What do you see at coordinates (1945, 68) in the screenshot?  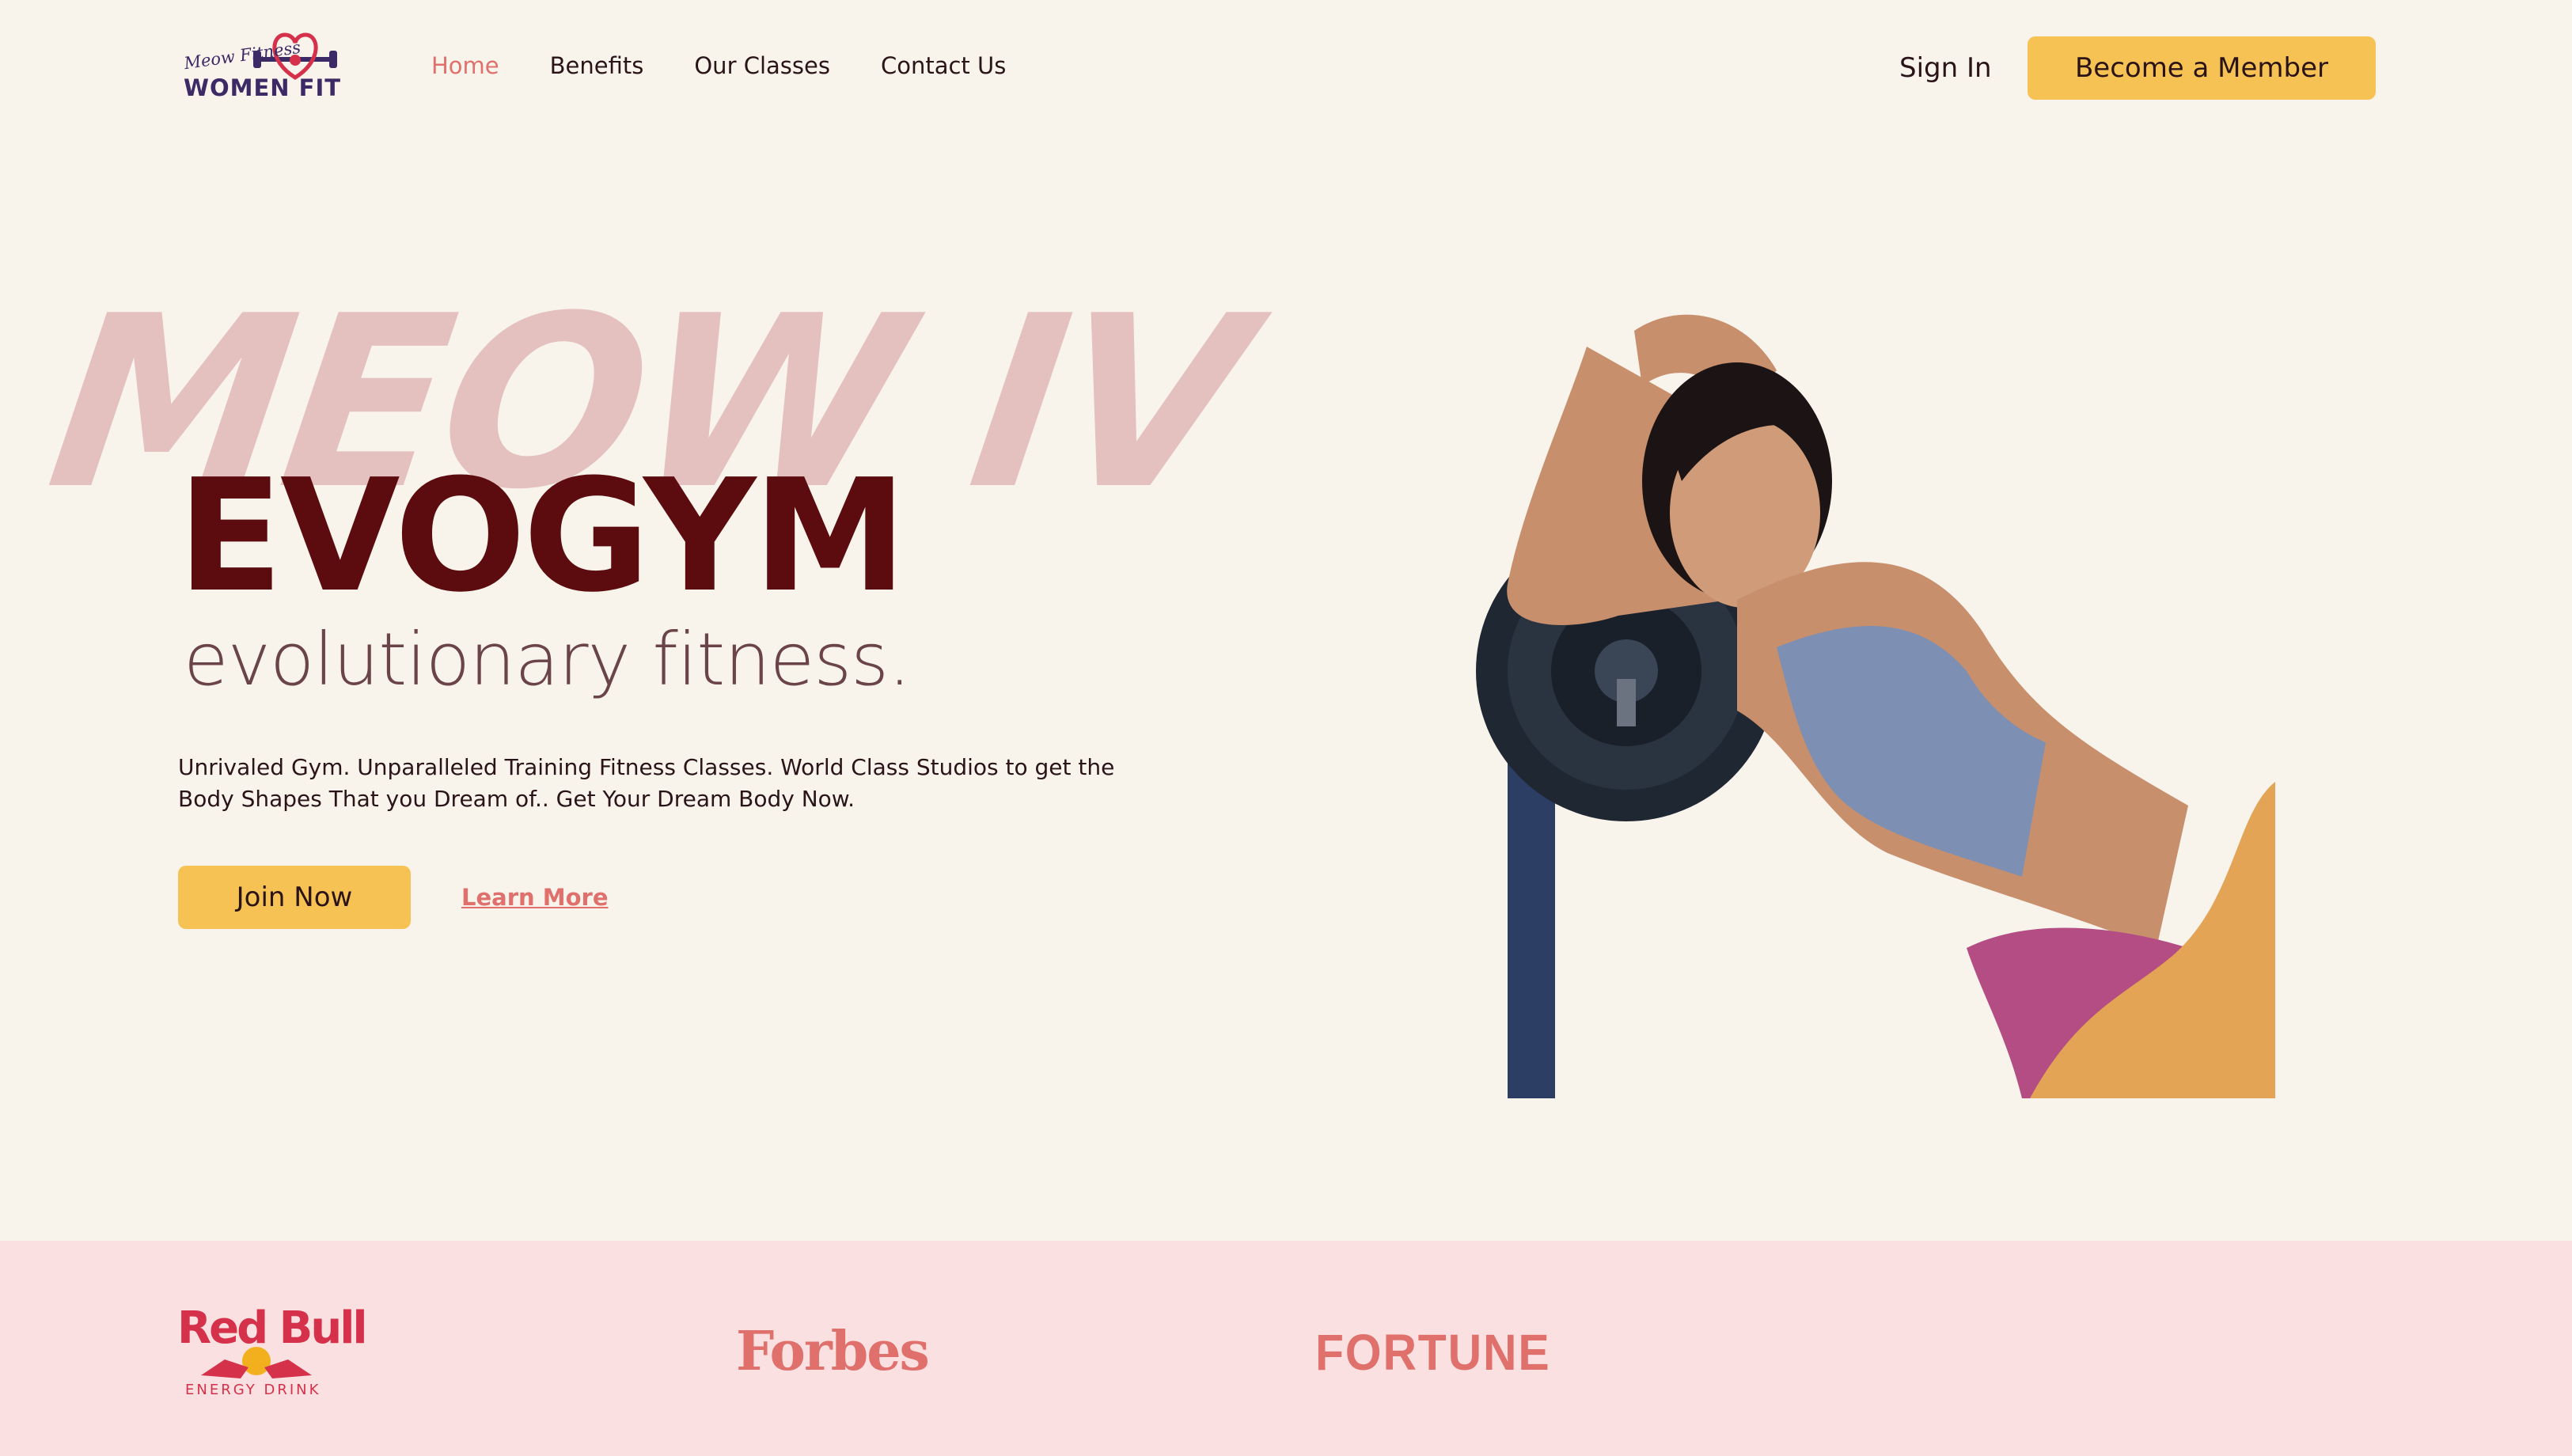 I see `sign-in-link: Sign In` at bounding box center [1945, 68].